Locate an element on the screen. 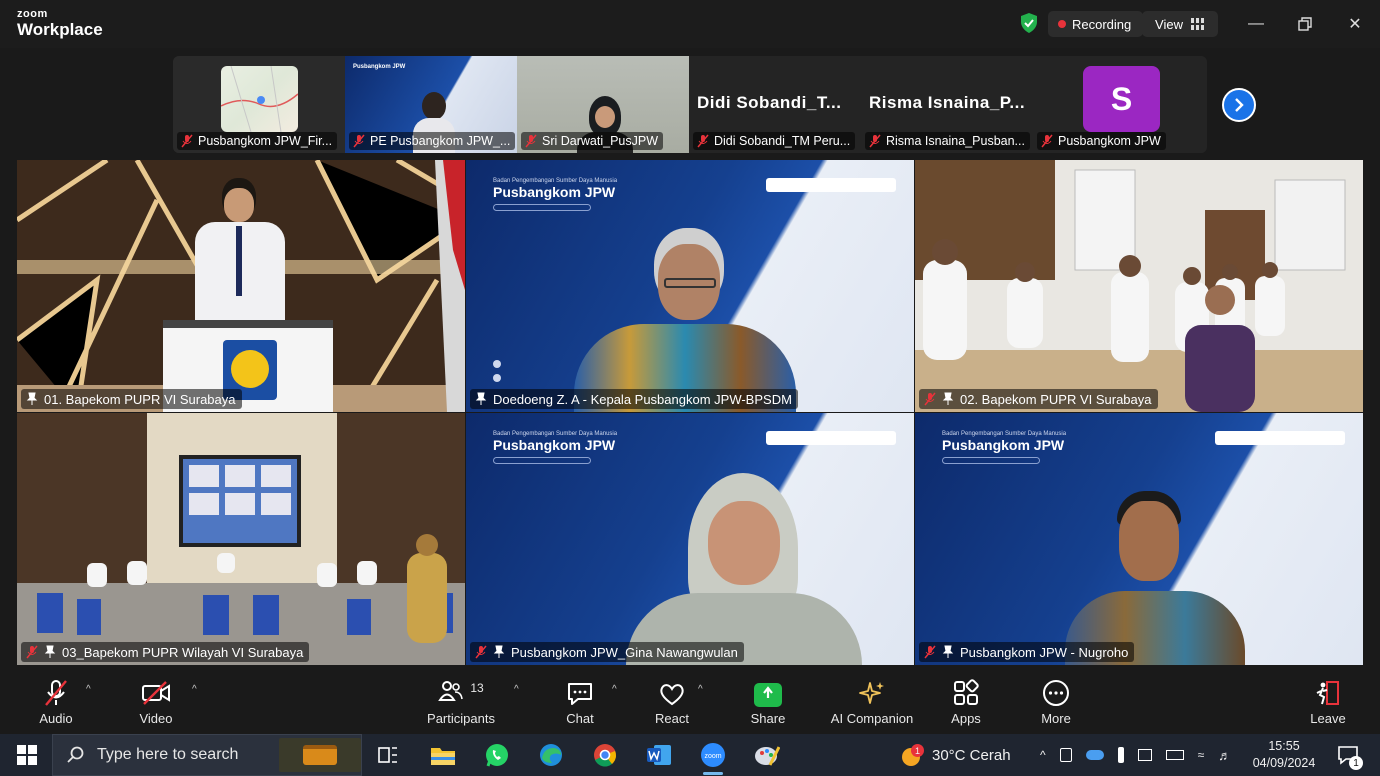  banner-logos is located at coordinates (831, 185).